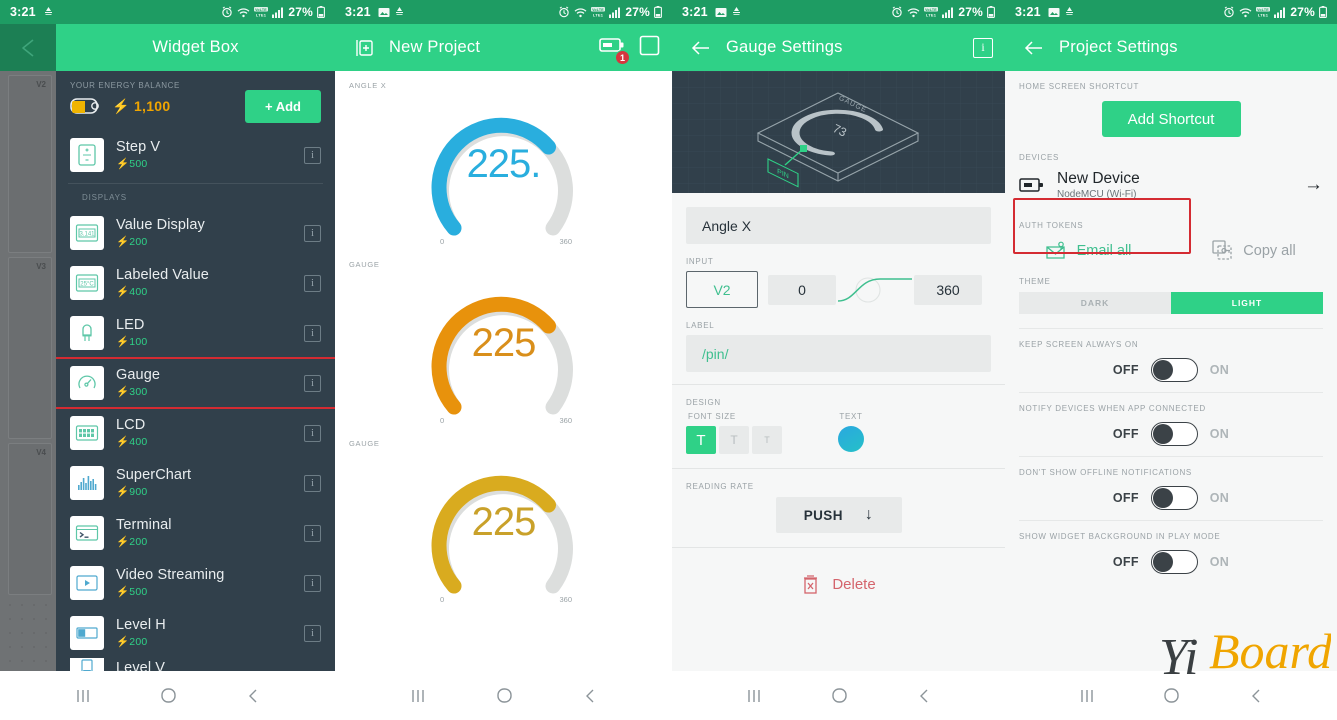  Describe the element at coordinates (283, 106) in the screenshot. I see `add-energy-button: + Add` at that location.